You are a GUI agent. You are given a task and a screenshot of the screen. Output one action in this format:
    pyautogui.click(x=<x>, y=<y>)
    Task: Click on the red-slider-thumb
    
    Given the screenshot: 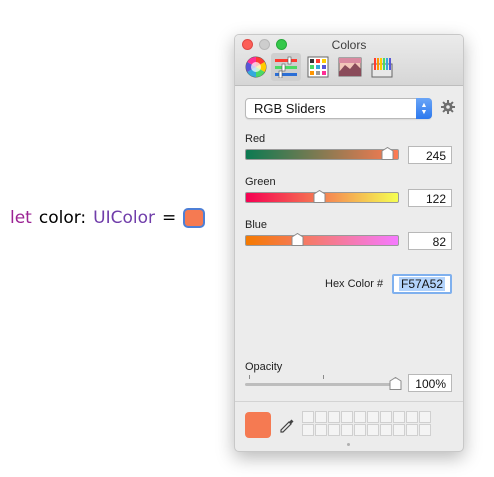 What is the action you would take?
    pyautogui.click(x=387, y=154)
    